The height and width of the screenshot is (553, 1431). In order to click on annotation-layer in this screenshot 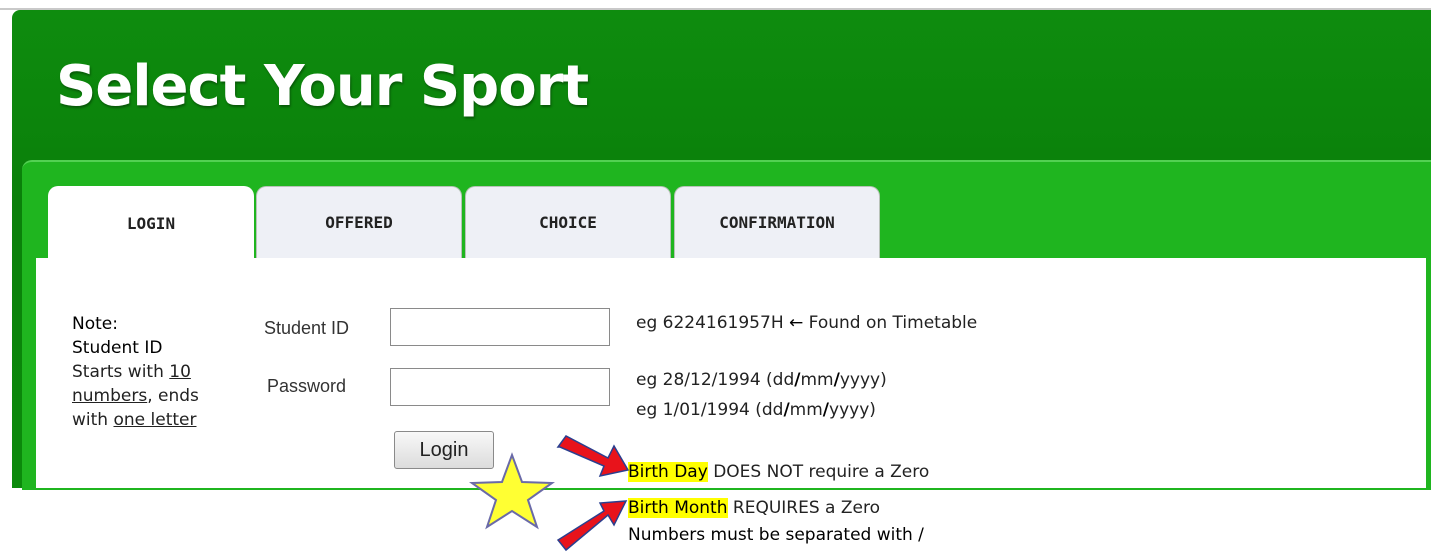, I will do `click(549, 493)`.